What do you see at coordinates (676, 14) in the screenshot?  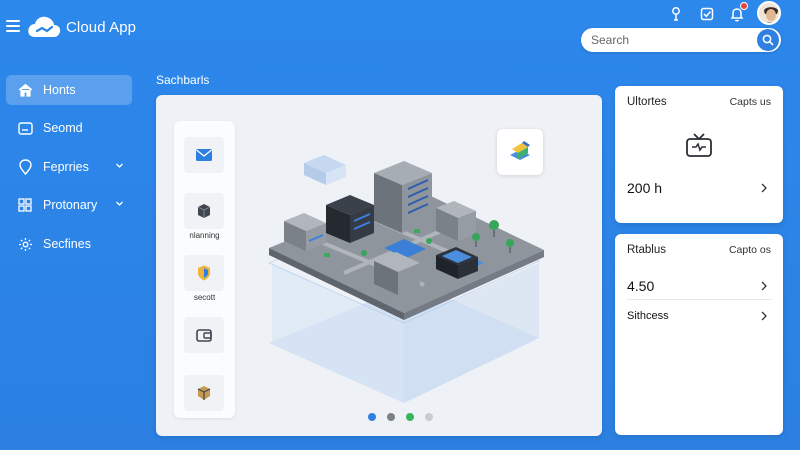 I see `bulb-icon` at bounding box center [676, 14].